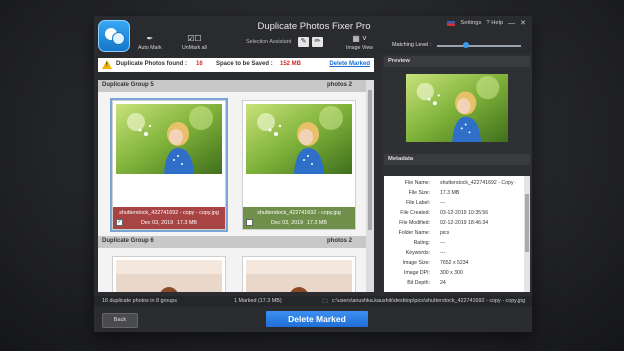  I want to click on preview-image, so click(457, 108).